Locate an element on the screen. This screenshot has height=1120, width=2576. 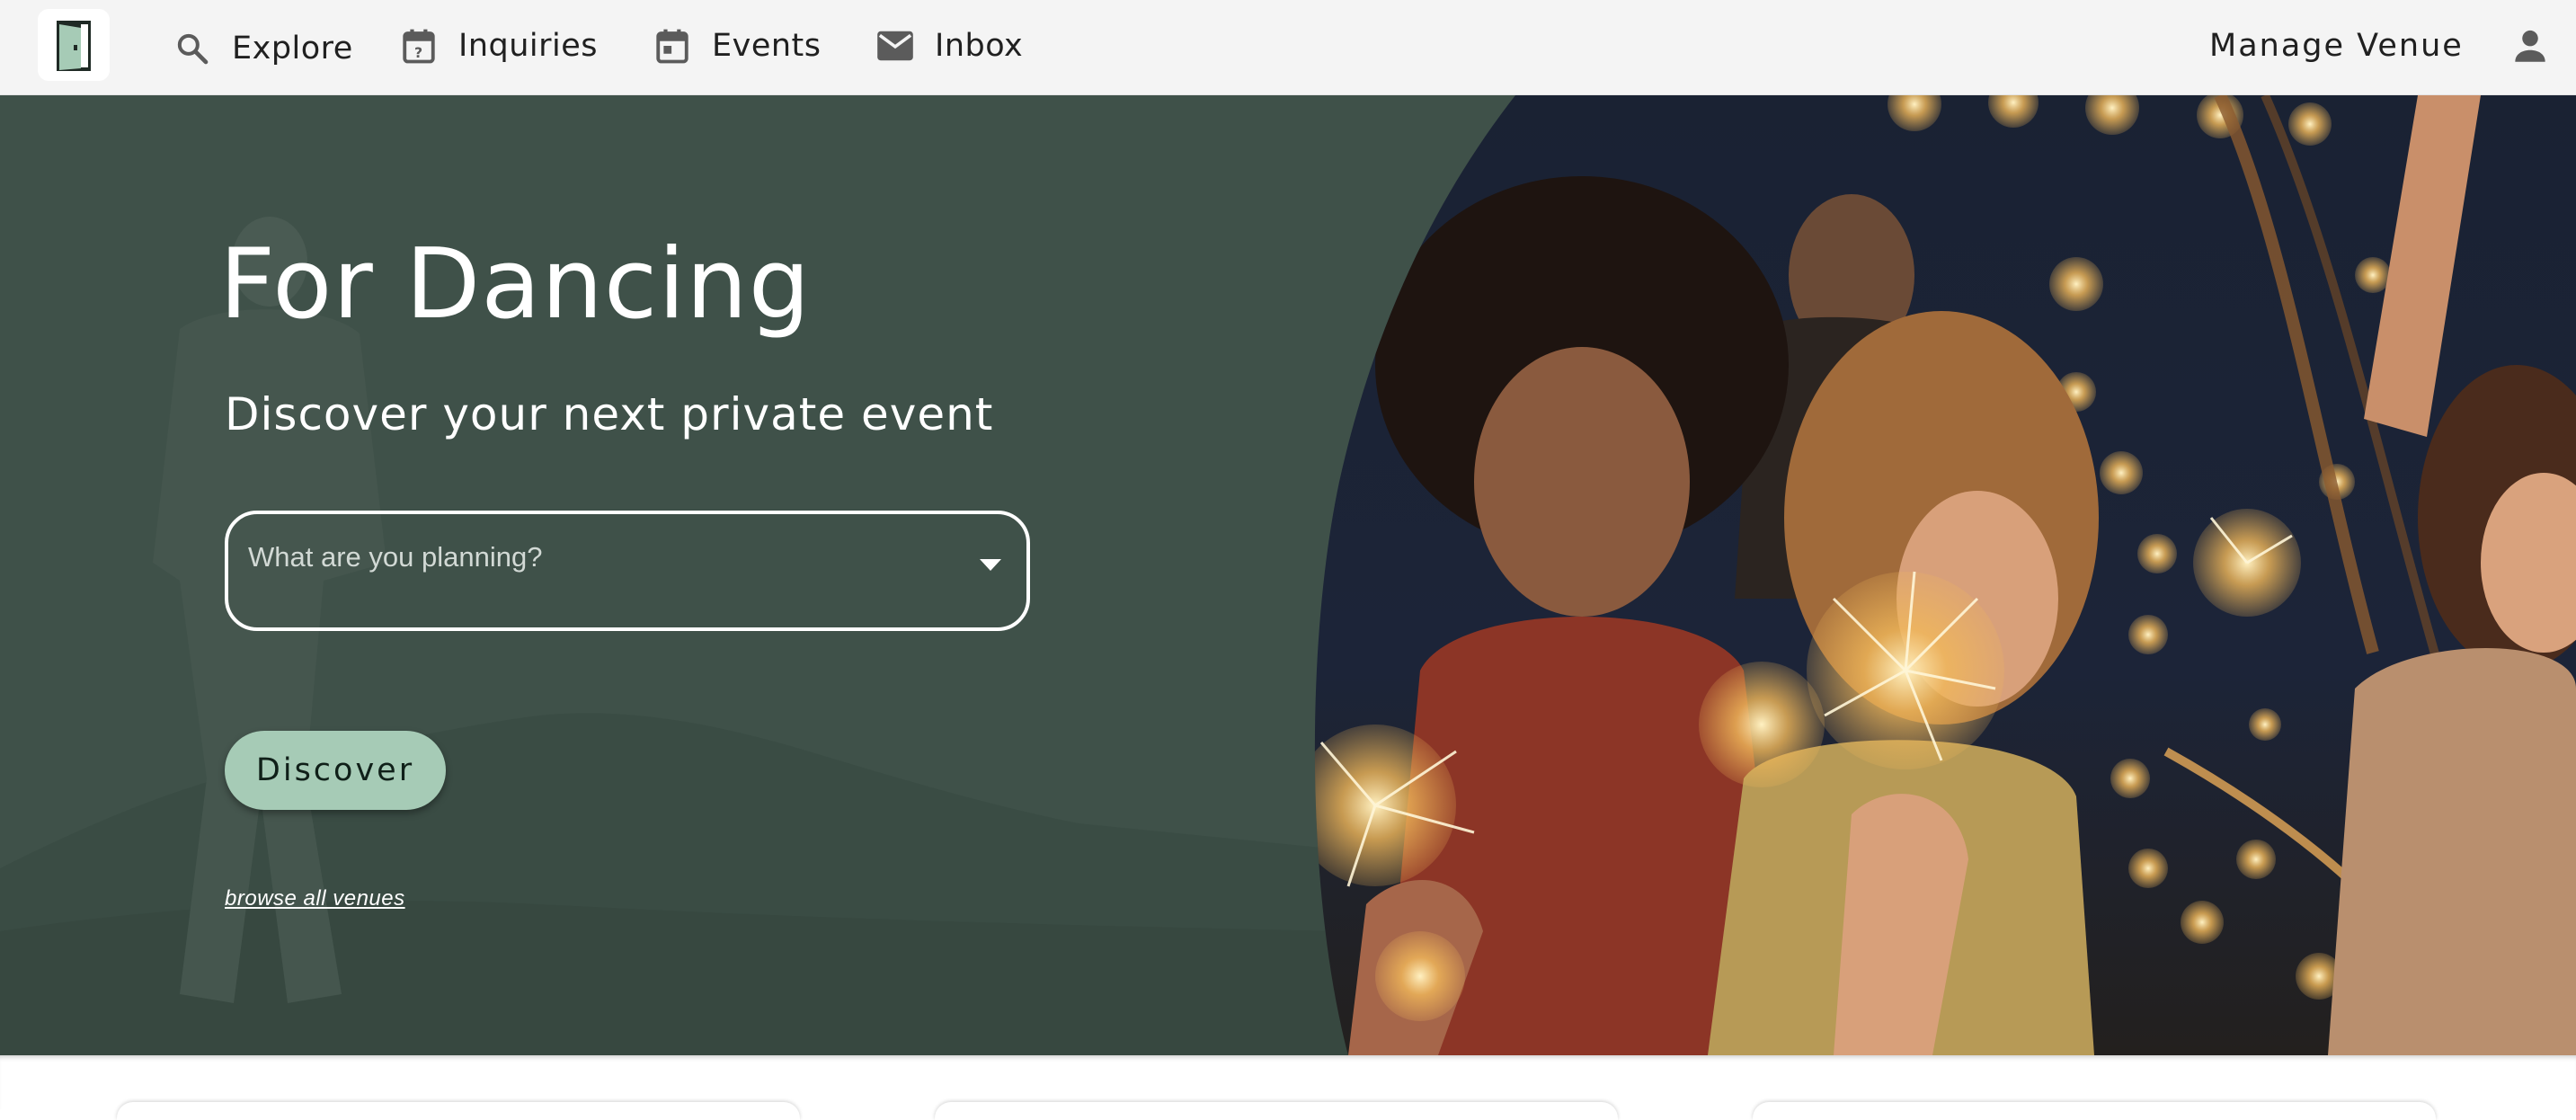
nav-events: Events is located at coordinates (736, 46).